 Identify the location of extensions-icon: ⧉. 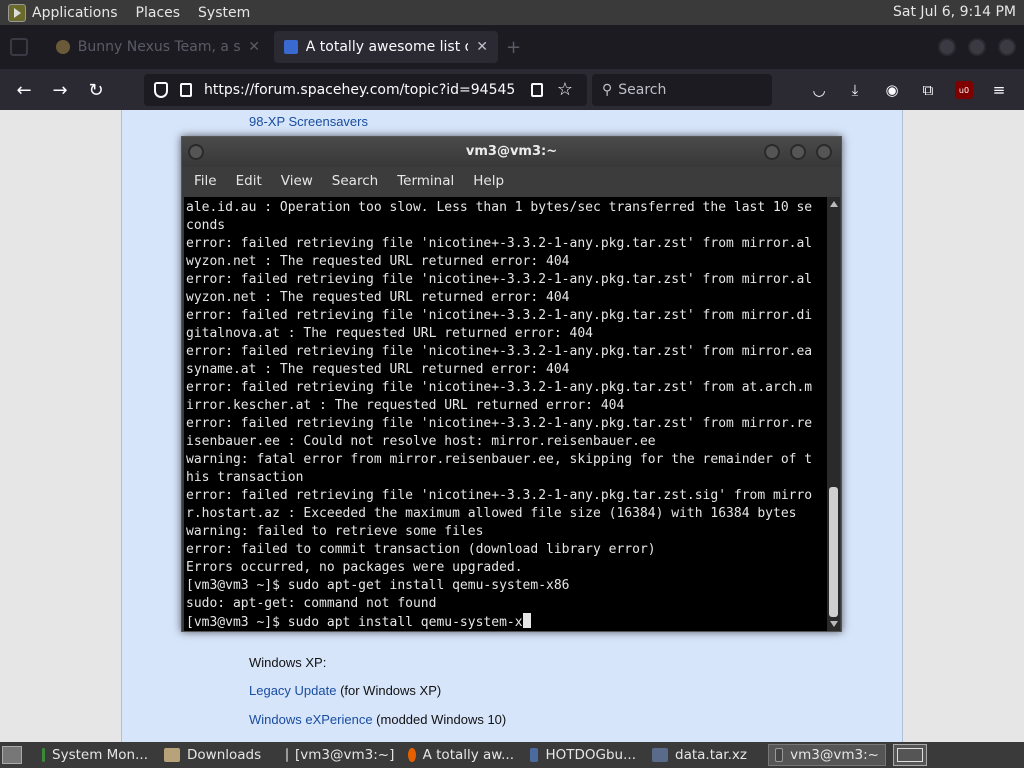
(928, 90).